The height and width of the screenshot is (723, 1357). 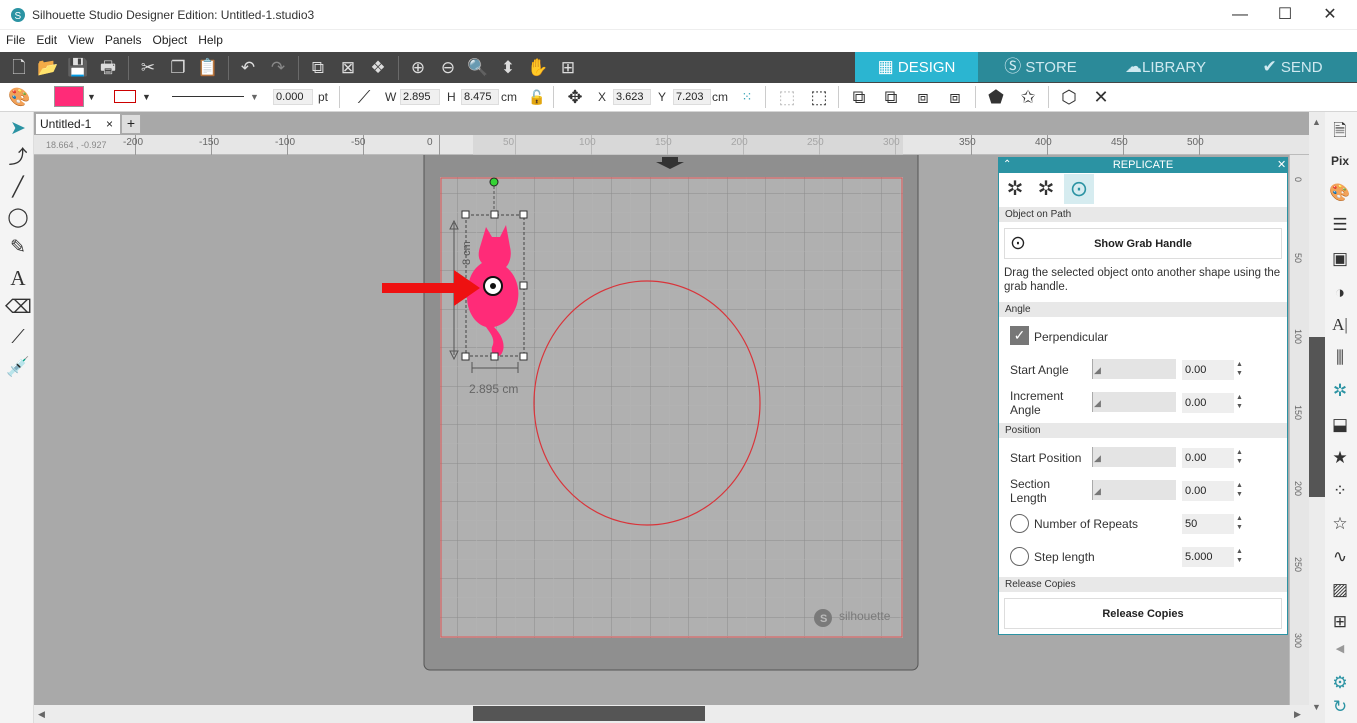 What do you see at coordinates (318, 68) in the screenshot?
I see `group-icon: ⧉` at bounding box center [318, 68].